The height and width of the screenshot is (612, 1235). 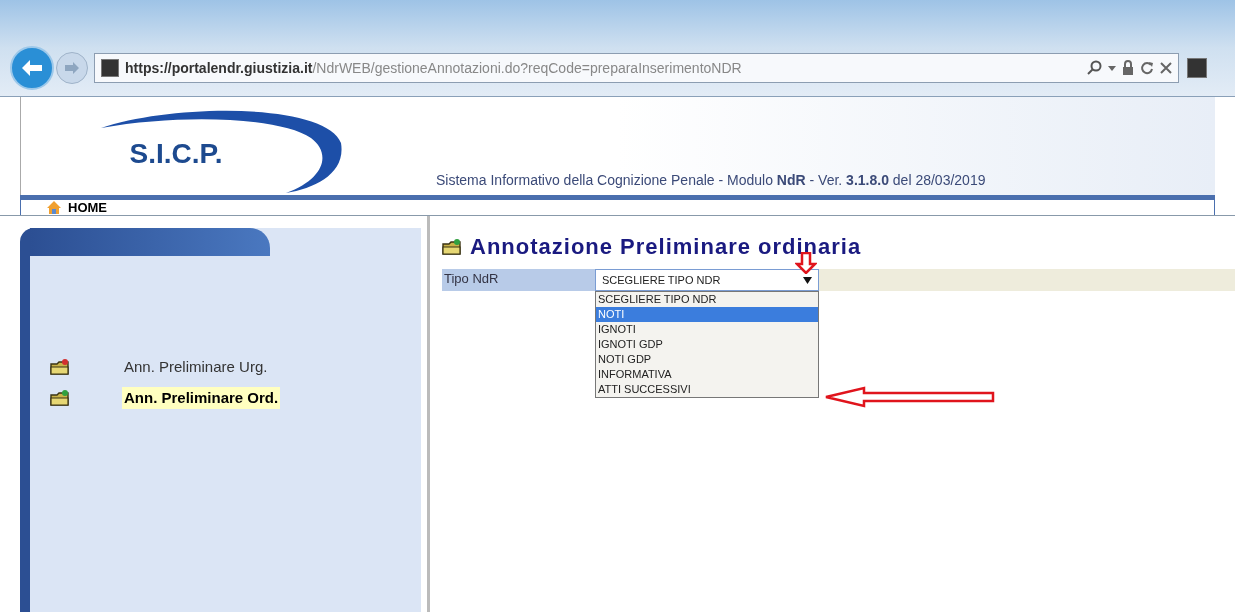 I want to click on home-icon, so click(x=54, y=207).